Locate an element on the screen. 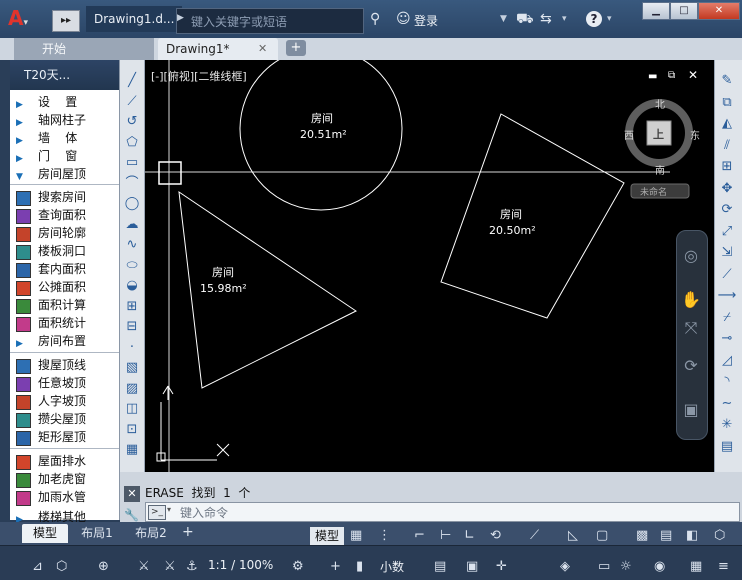 The height and width of the screenshot is (580, 742). insert-block-icon: ⊞ is located at coordinates (132, 307).